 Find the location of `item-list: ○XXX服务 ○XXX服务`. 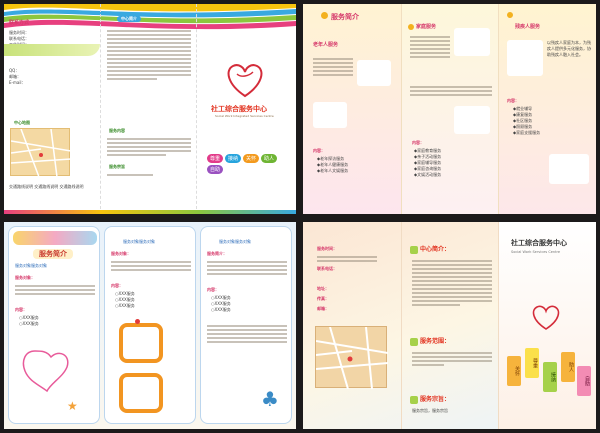

item-list: ○XXX服务 ○XXX服务 is located at coordinates (29, 321).